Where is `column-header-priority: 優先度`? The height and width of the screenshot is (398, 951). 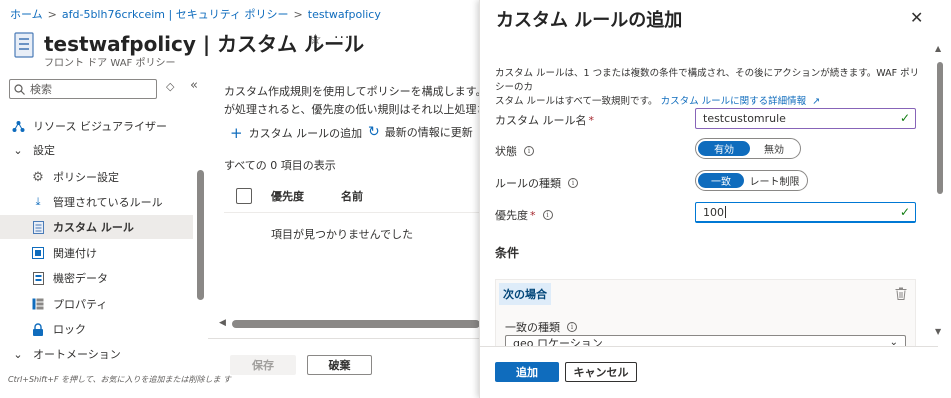
column-header-priority: 優先度 is located at coordinates (287, 196).